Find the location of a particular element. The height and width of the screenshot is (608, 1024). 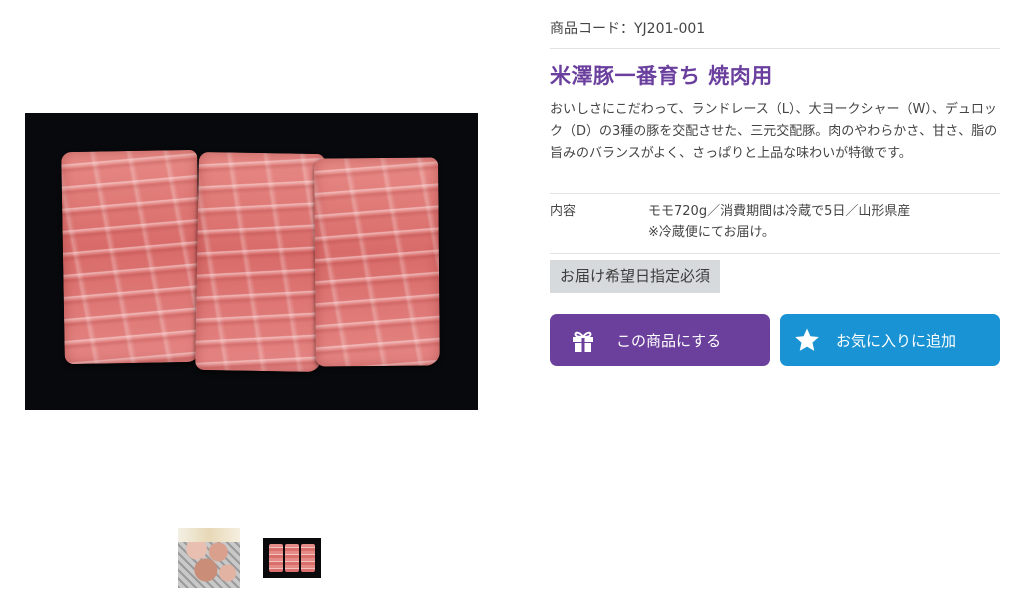

thumbnail-meat is located at coordinates (292, 558).